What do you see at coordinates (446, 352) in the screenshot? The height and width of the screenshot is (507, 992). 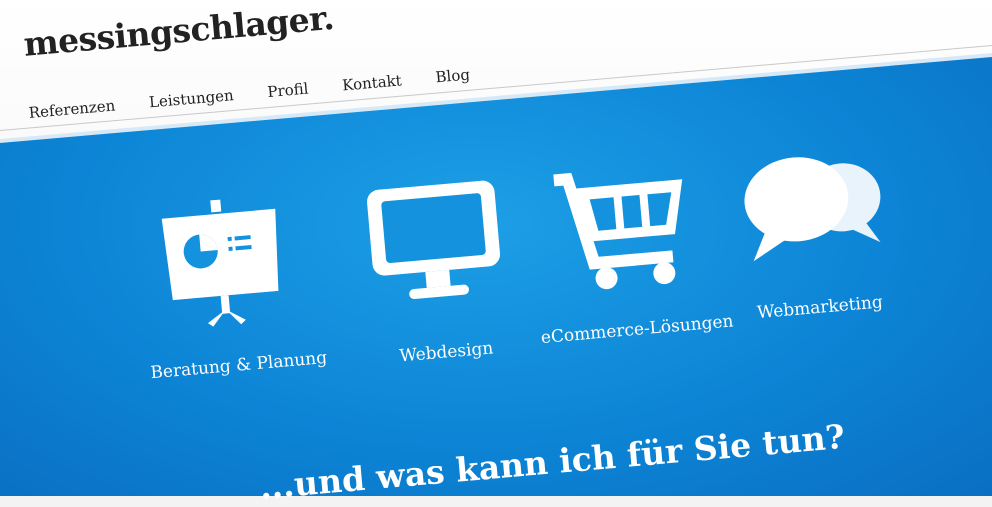 I see `service-label: Webdesign` at bounding box center [446, 352].